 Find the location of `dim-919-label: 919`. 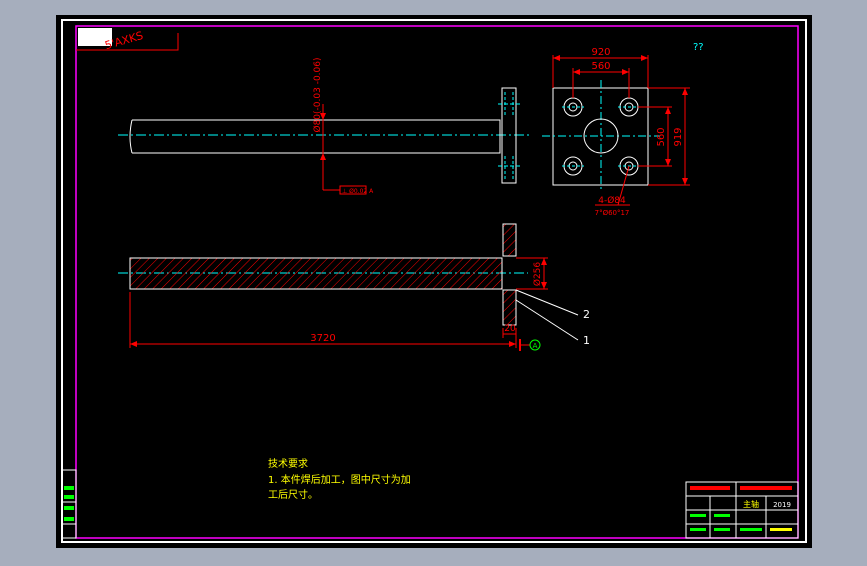

dim-919-label: 919 is located at coordinates (678, 136).